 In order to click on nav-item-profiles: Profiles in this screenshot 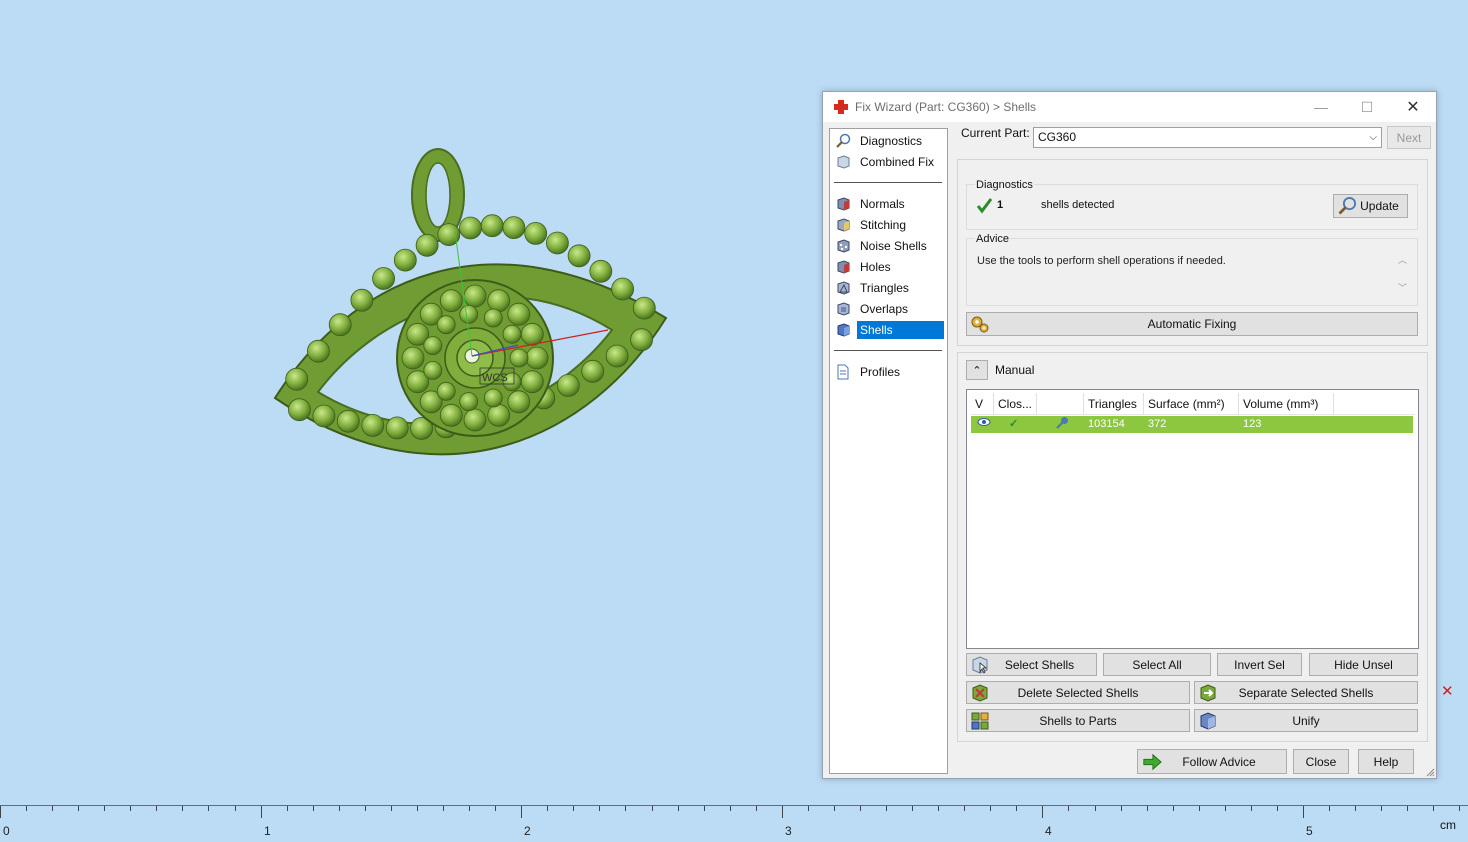, I will do `click(889, 372)`.